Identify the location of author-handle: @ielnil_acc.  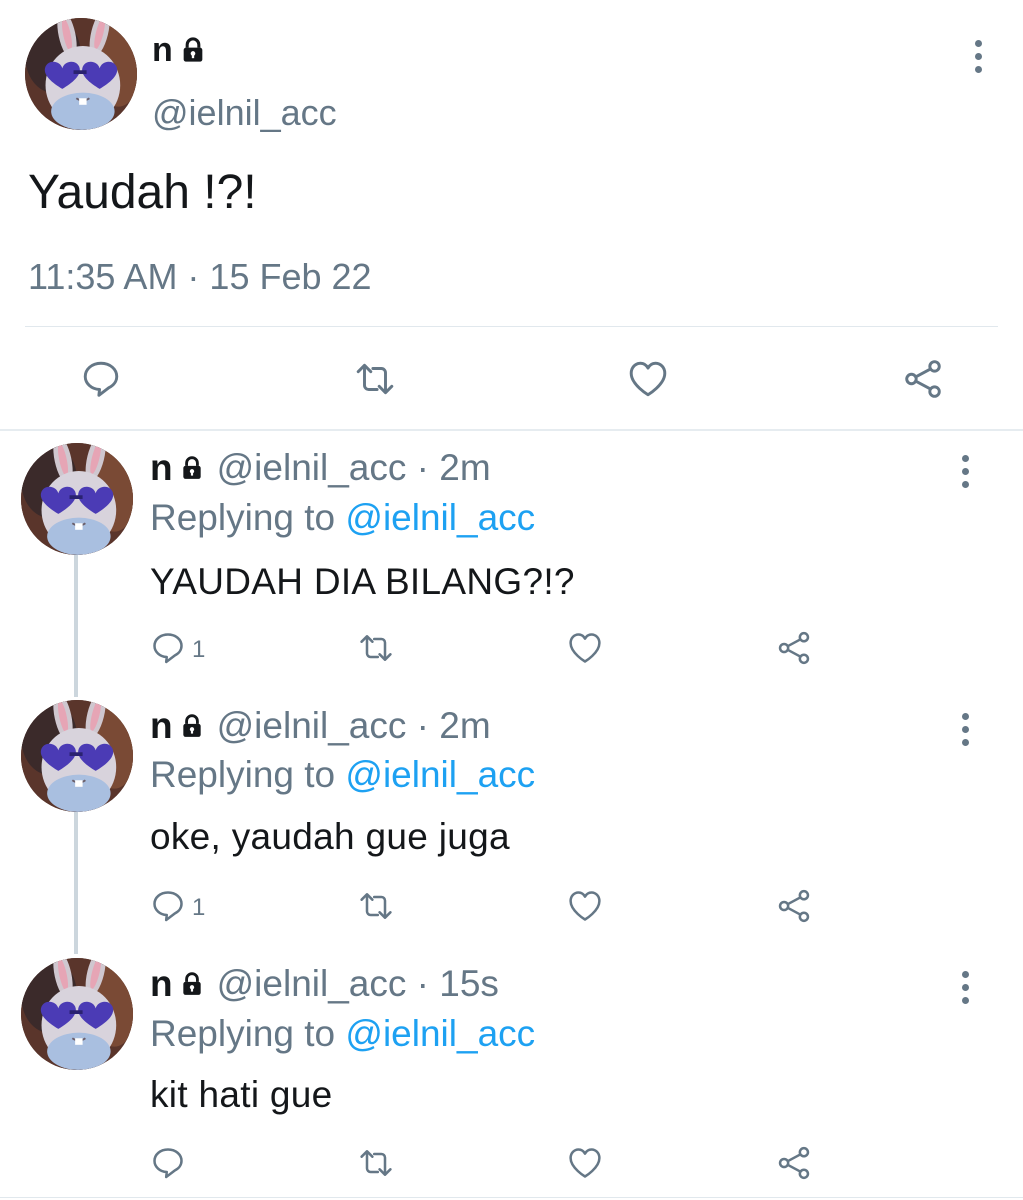
(244, 113).